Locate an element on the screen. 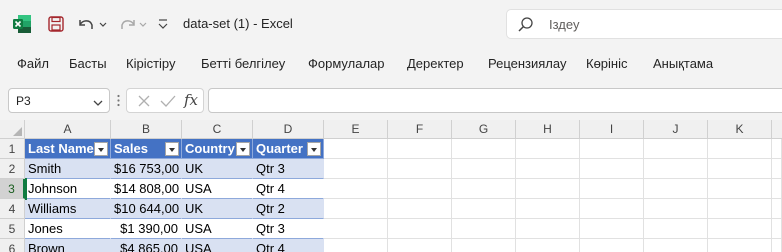  column-header: K is located at coordinates (740, 129).